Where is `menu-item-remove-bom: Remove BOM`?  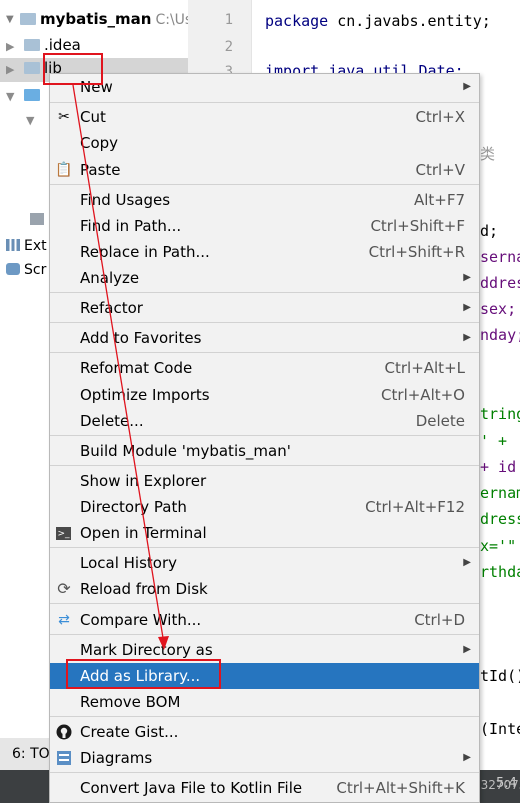 menu-item-remove-bom: Remove BOM is located at coordinates (264, 702).